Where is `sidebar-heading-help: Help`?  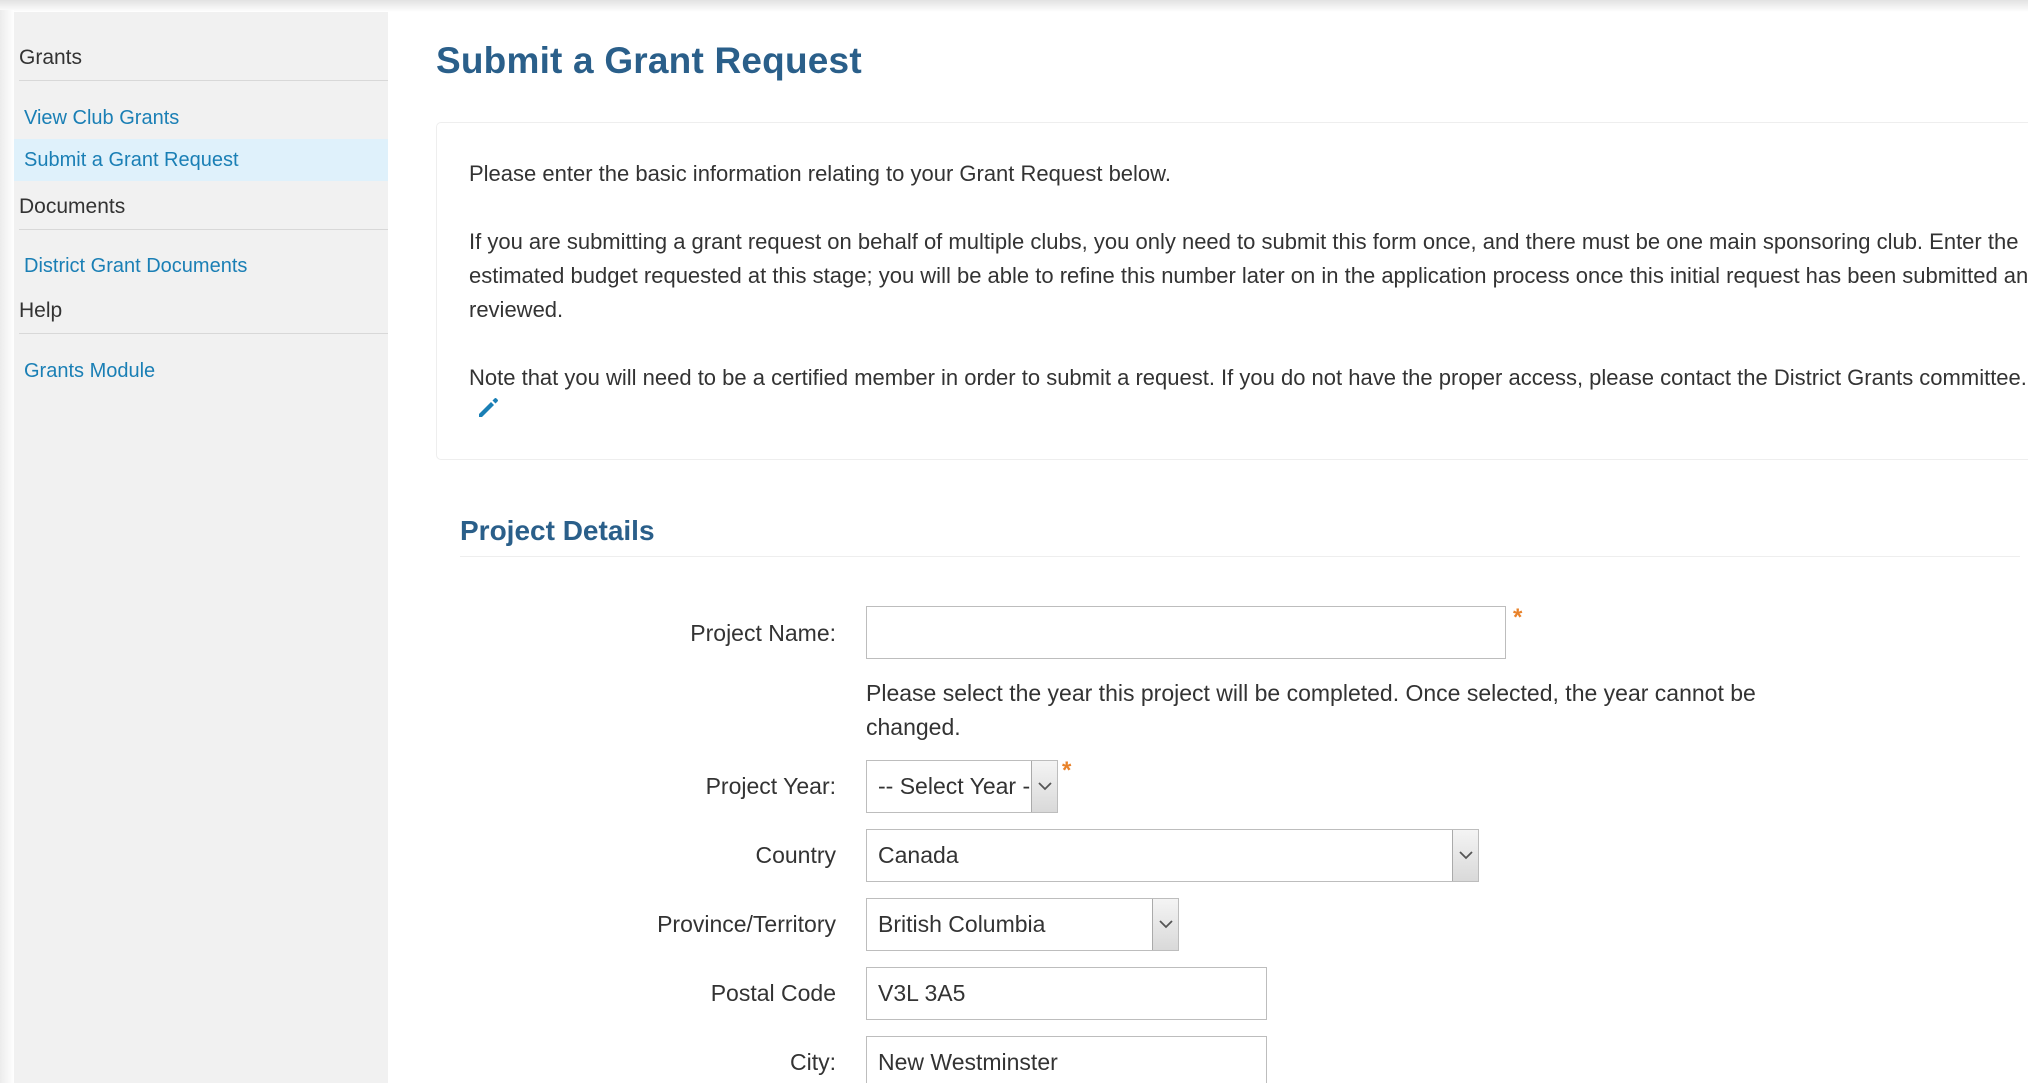
sidebar-heading-help: Help is located at coordinates (203, 316).